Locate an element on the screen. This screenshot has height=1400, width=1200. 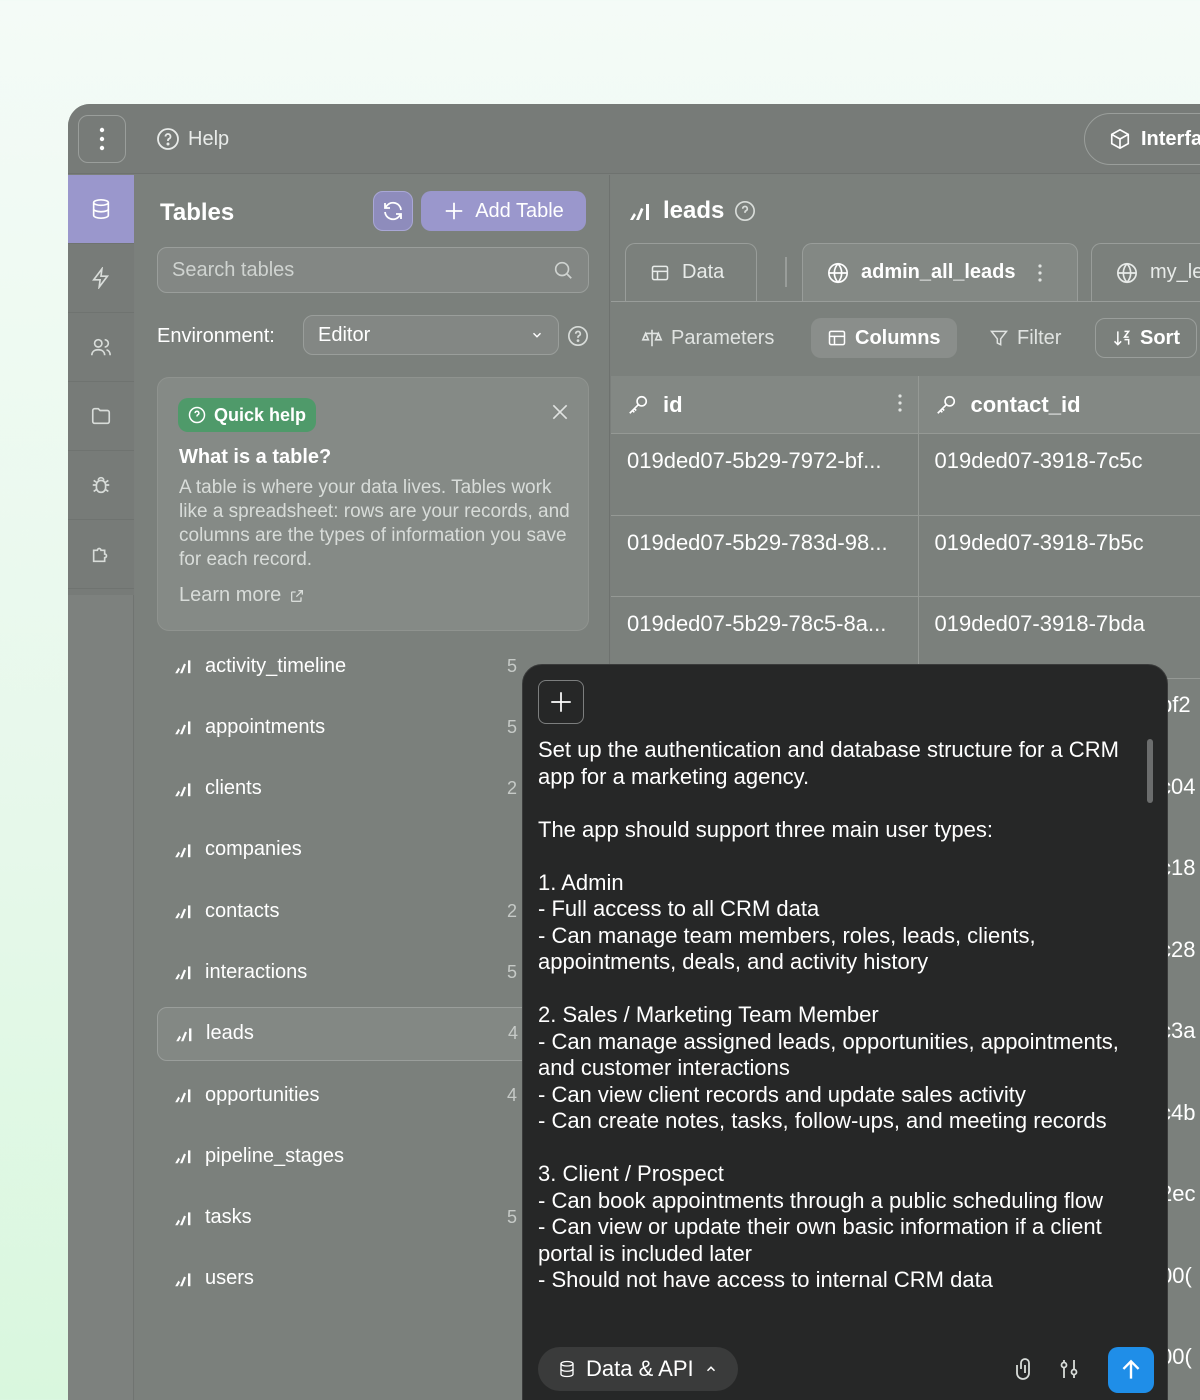
tab-data: Data is located at coordinates (691, 272).